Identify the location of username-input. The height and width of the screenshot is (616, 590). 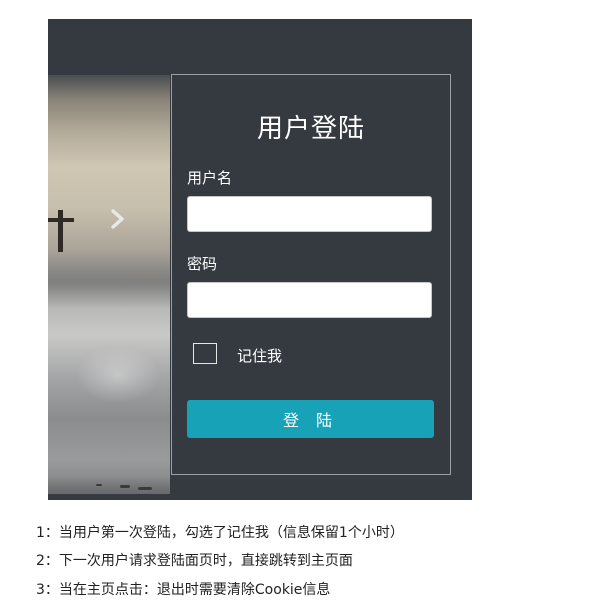
(309, 214).